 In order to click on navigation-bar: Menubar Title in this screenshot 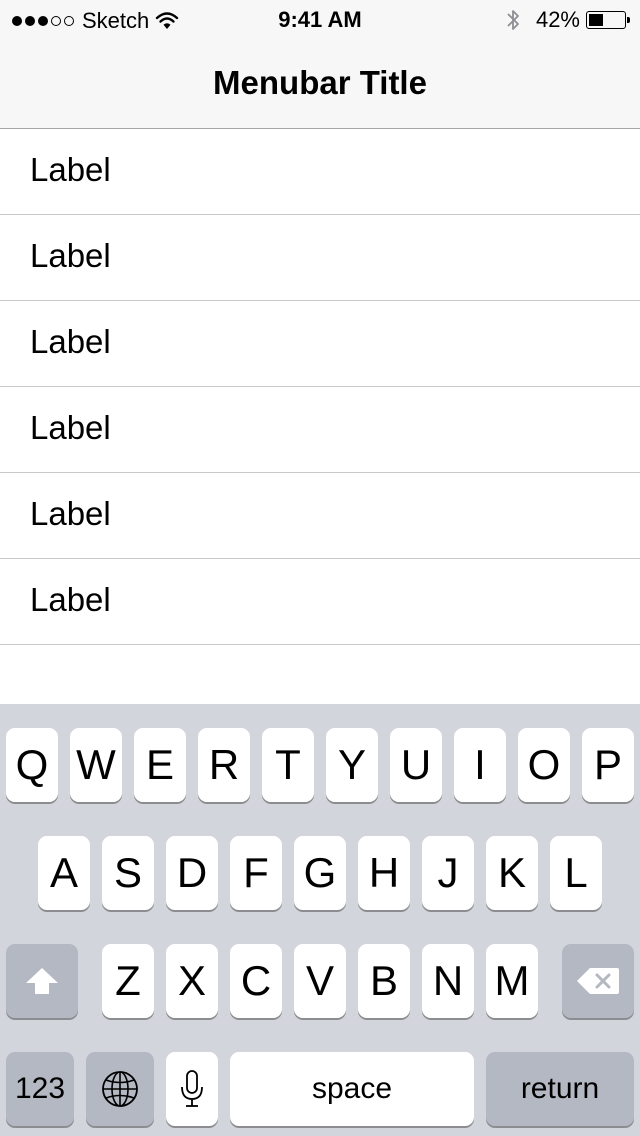, I will do `click(320, 84)`.